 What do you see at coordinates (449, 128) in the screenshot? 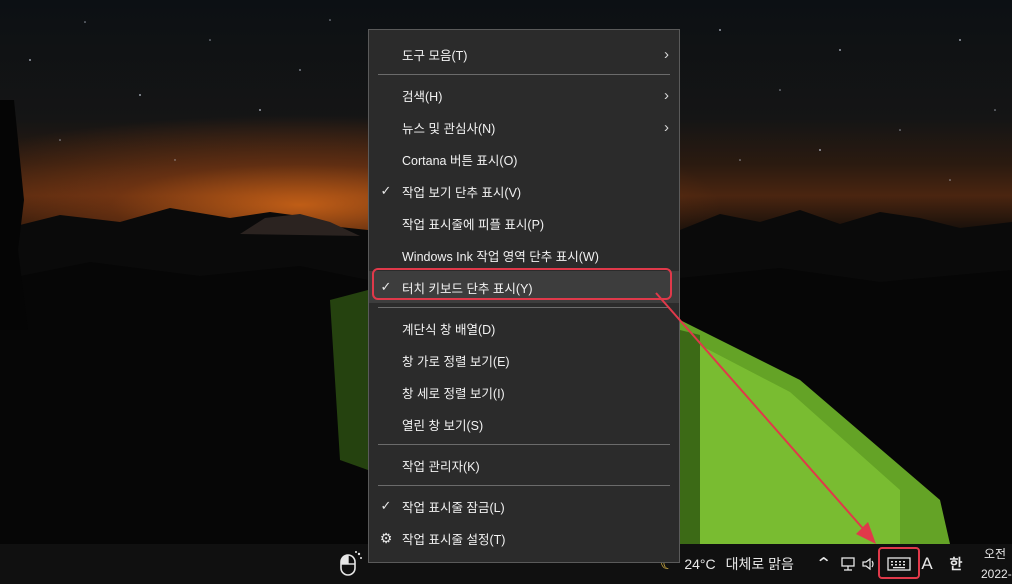
I see `menu-item-label: 뉴스 및 관심사(N)` at bounding box center [449, 128].